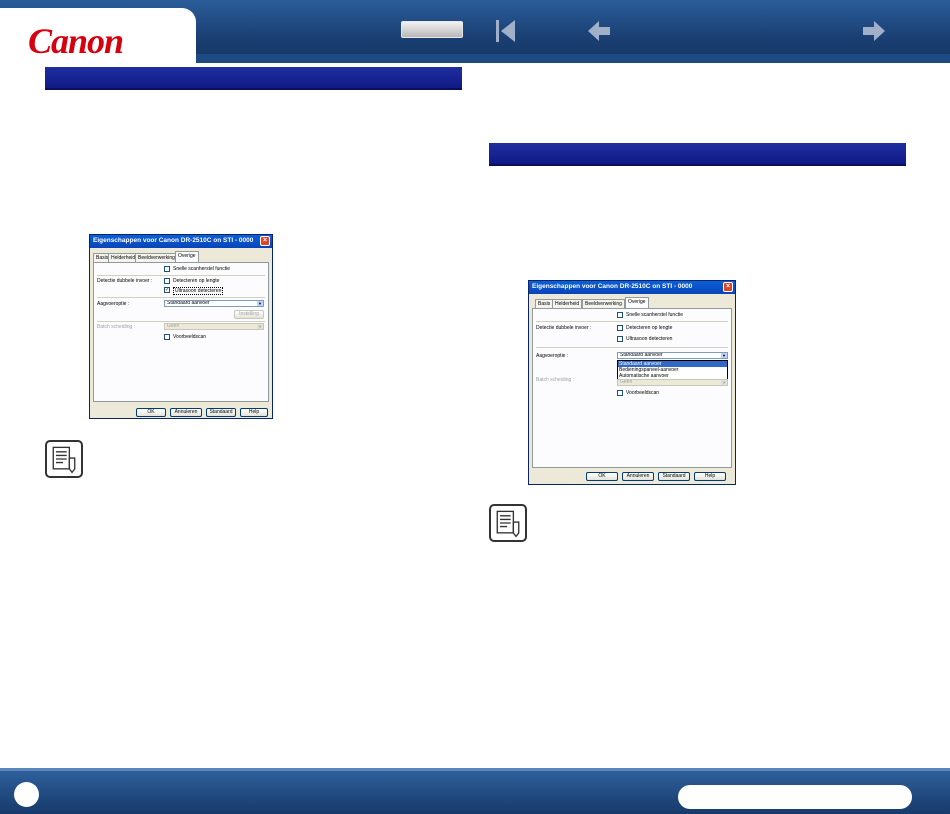 This screenshot has height=814, width=950. I want to click on right-section-heading-bar, so click(697, 154).